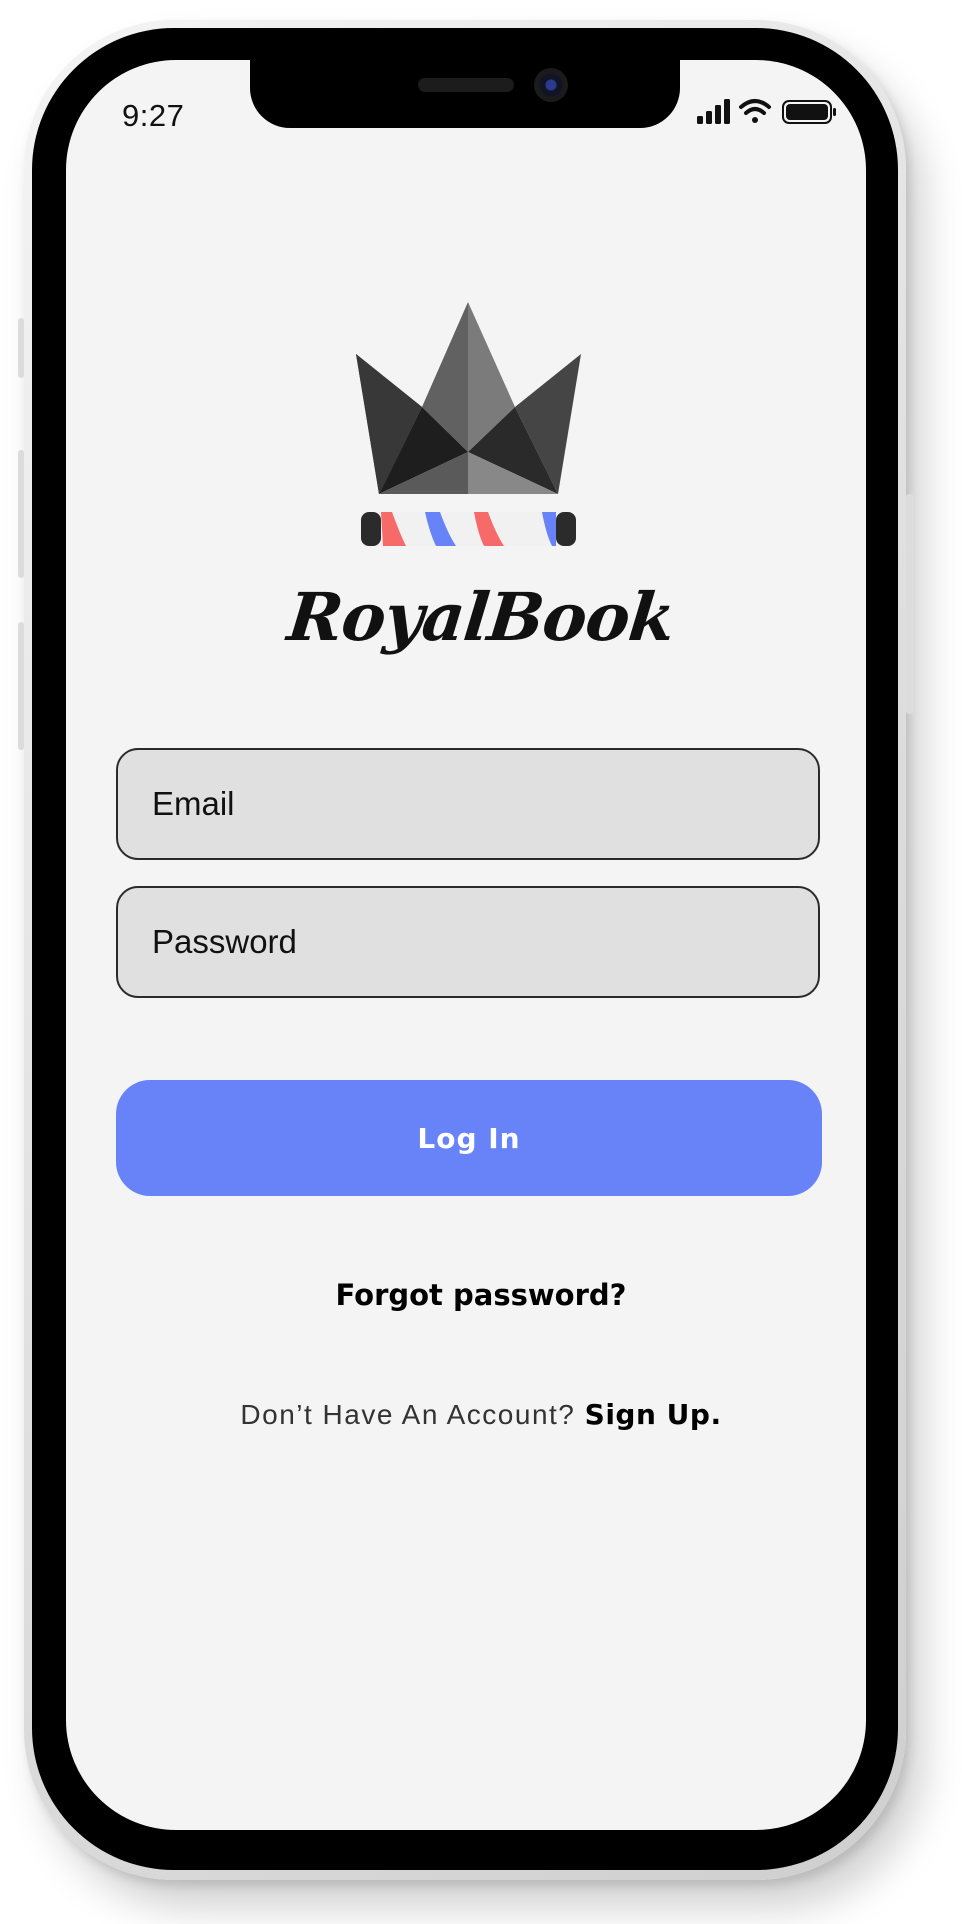  What do you see at coordinates (466, 85) in the screenshot?
I see `earpiece-speaker` at bounding box center [466, 85].